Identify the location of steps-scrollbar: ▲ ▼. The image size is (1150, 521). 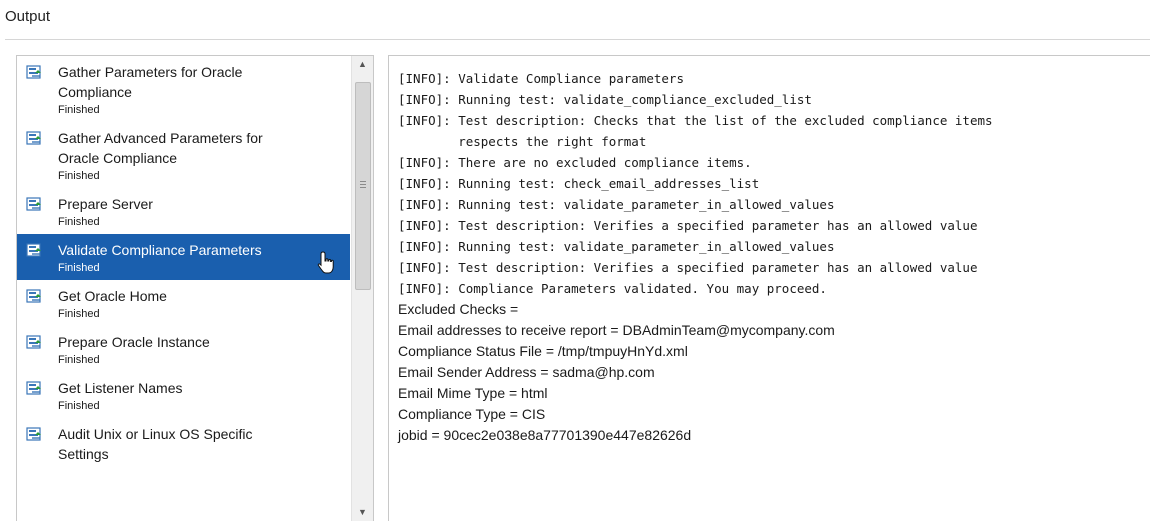
(362, 288).